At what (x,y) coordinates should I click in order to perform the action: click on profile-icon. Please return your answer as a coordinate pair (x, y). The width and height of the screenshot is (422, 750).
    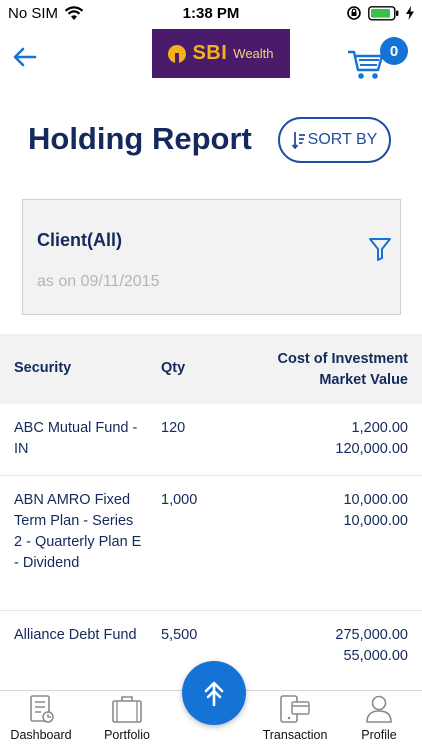
    Looking at the image, I should click on (379, 709).